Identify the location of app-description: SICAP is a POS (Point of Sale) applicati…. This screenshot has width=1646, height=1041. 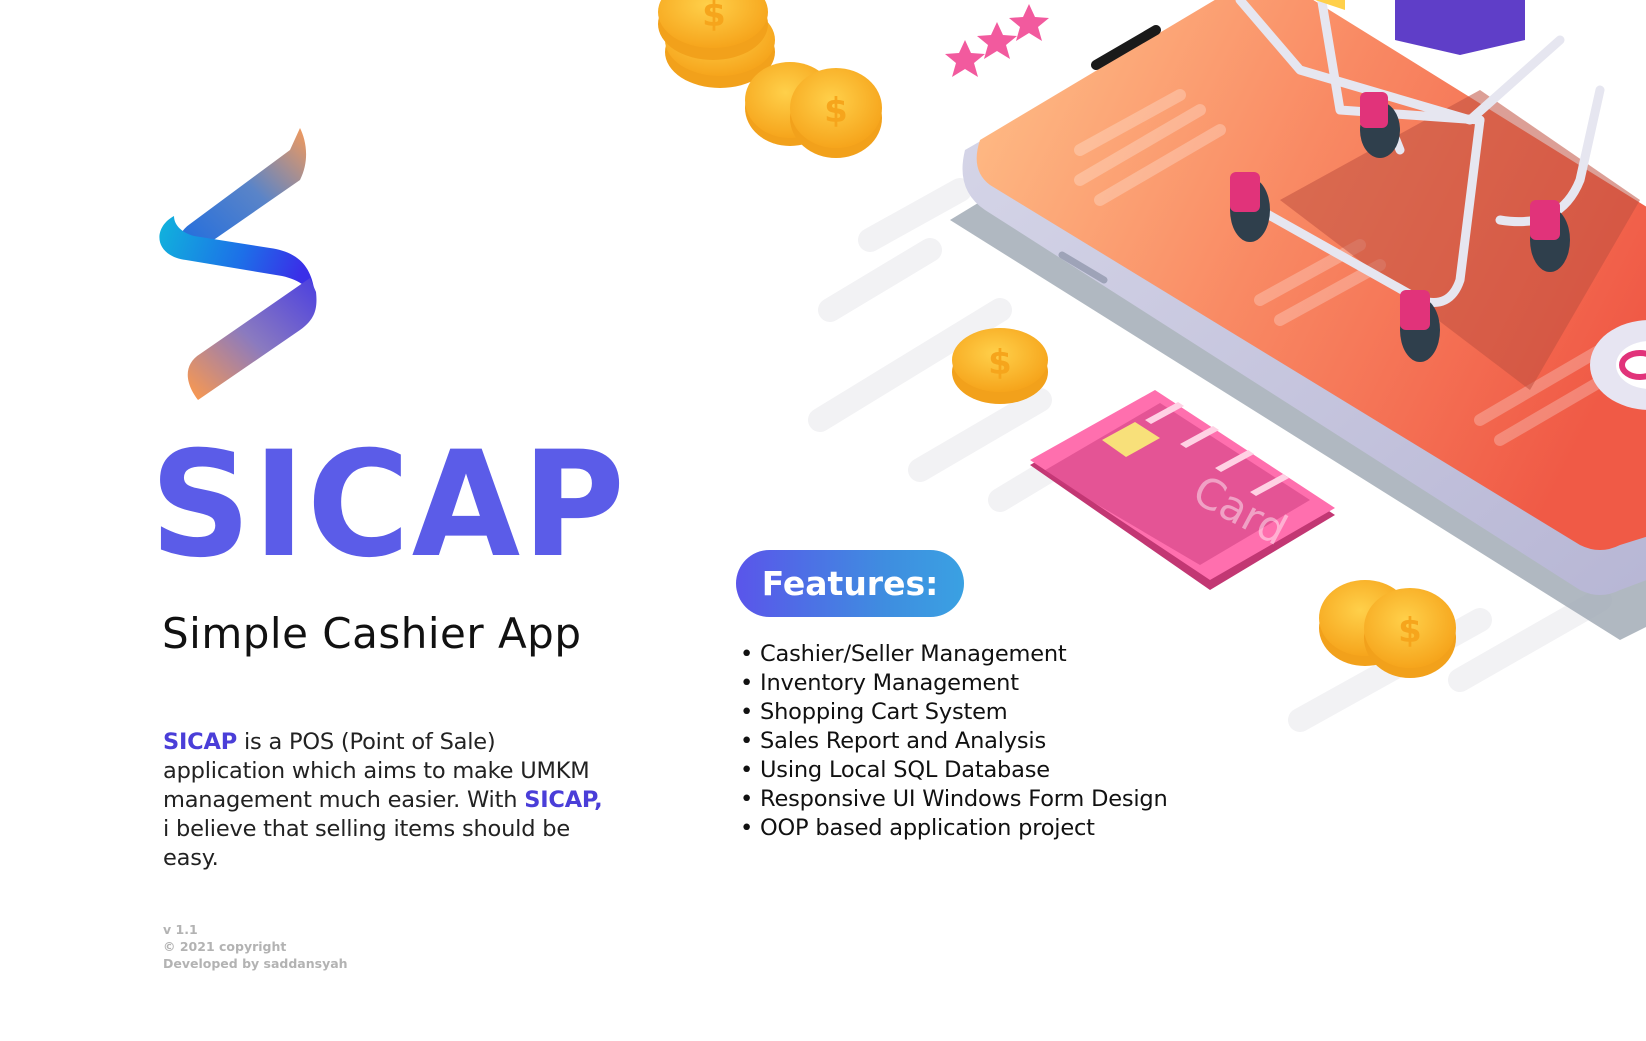
(388, 800).